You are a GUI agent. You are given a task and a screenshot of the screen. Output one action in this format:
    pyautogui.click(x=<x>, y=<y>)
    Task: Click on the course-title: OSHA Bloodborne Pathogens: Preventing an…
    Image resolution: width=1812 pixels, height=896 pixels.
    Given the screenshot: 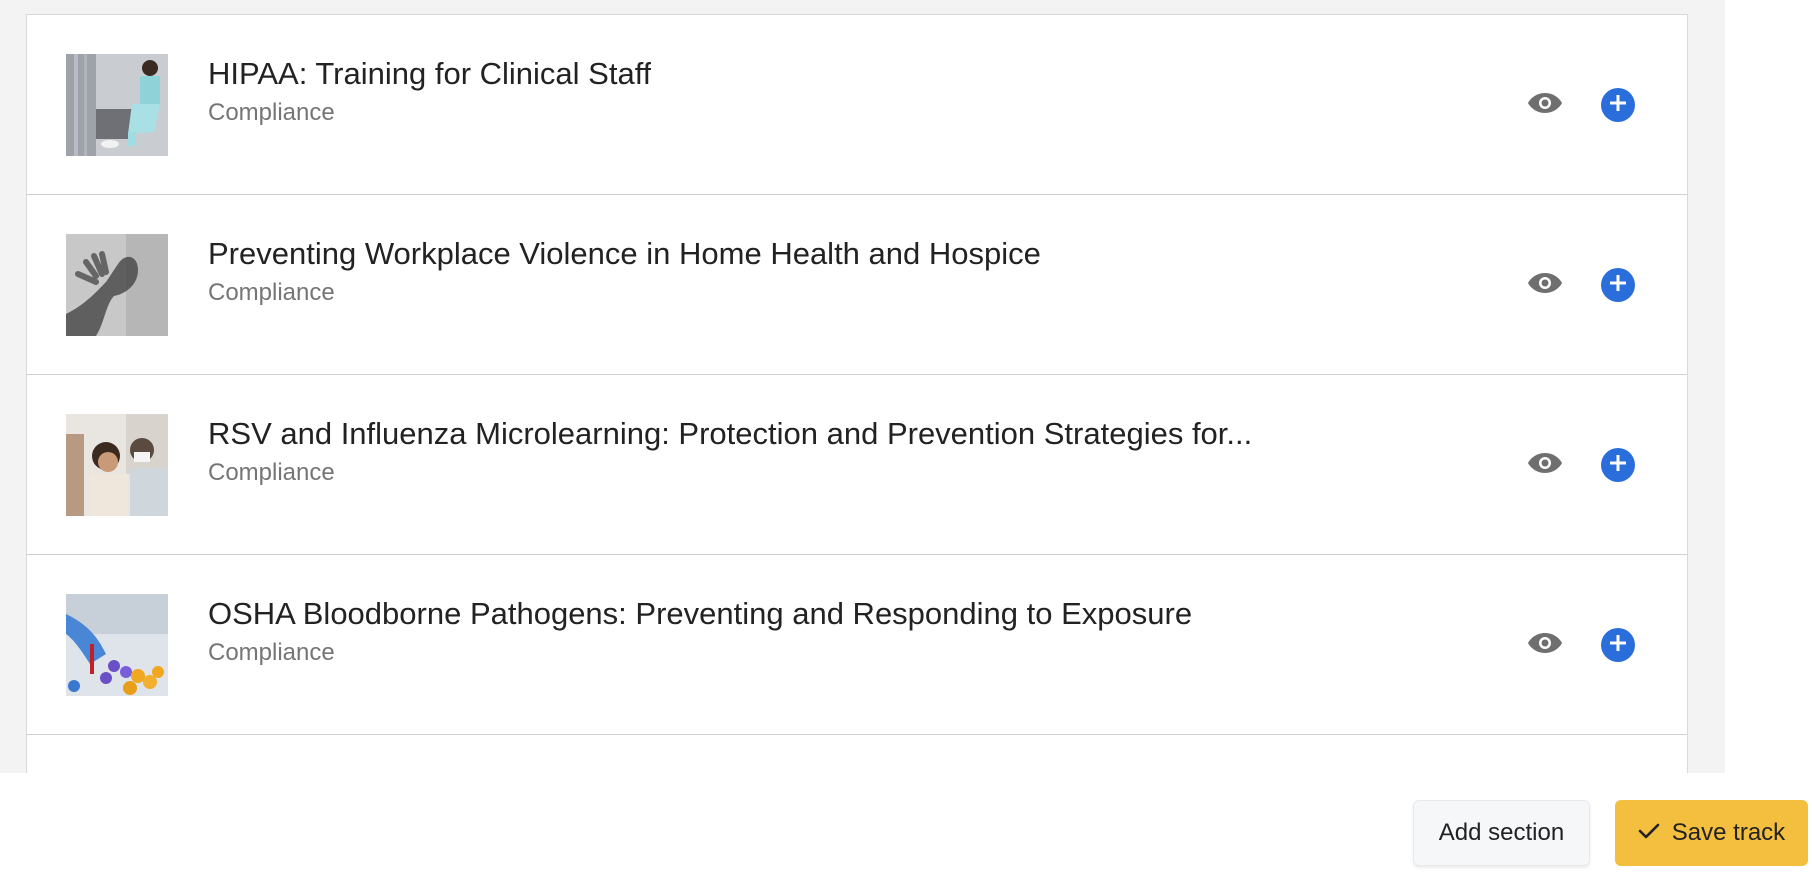 What is the action you would take?
    pyautogui.click(x=700, y=613)
    